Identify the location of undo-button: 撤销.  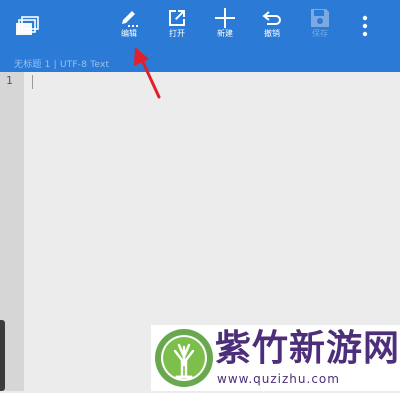
(272, 26).